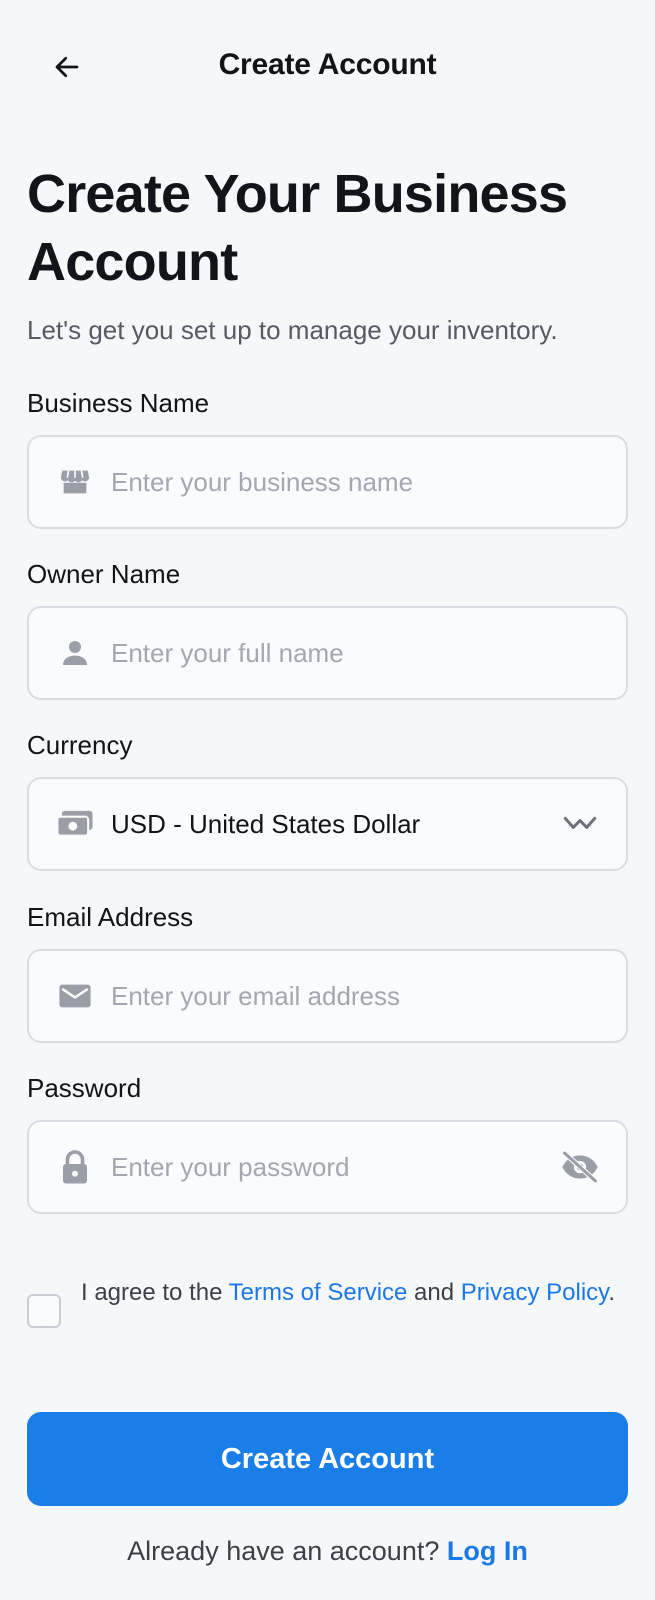 This screenshot has height=1600, width=655. I want to click on owner-name-label: Owner Name, so click(104, 574).